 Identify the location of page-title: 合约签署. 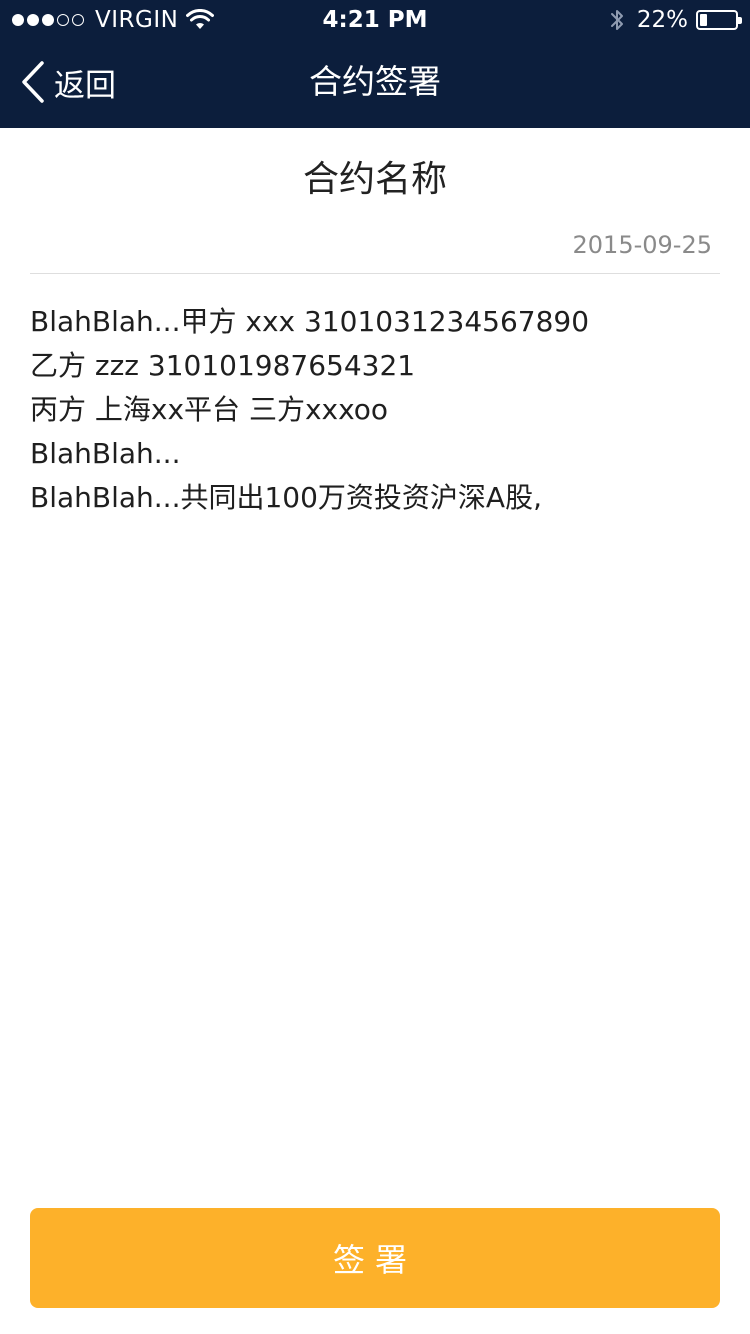
(375, 81).